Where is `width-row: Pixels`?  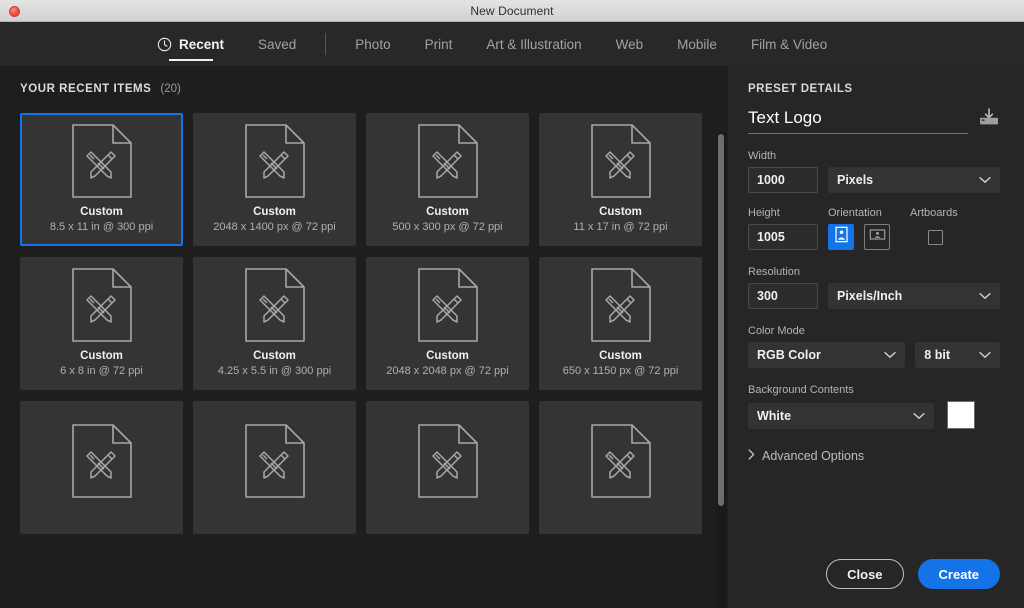
width-row: Pixels is located at coordinates (874, 180).